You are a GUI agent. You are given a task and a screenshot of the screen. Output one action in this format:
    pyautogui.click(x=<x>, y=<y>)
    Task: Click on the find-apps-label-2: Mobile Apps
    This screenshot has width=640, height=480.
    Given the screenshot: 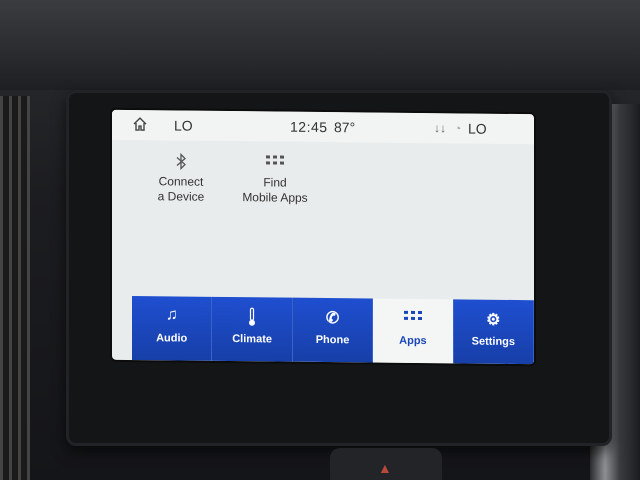 What is the action you would take?
    pyautogui.click(x=275, y=197)
    